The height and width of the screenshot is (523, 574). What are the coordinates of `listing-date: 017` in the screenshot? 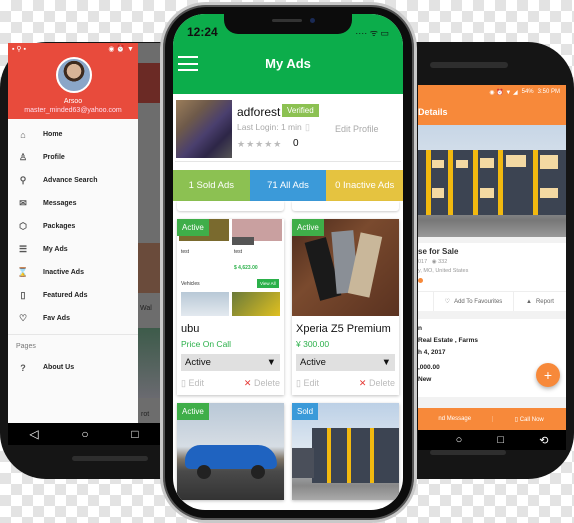 It's located at (423, 262).